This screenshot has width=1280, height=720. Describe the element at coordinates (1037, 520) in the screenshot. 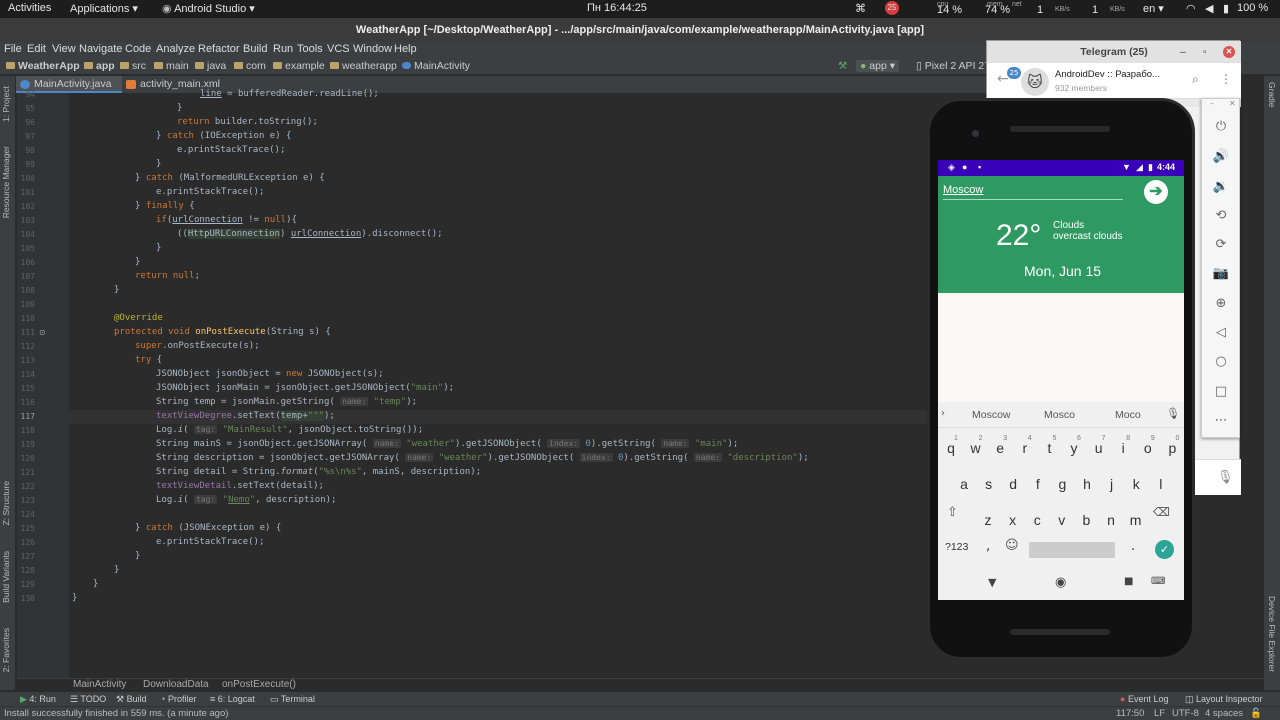

I see `key-c: c` at that location.